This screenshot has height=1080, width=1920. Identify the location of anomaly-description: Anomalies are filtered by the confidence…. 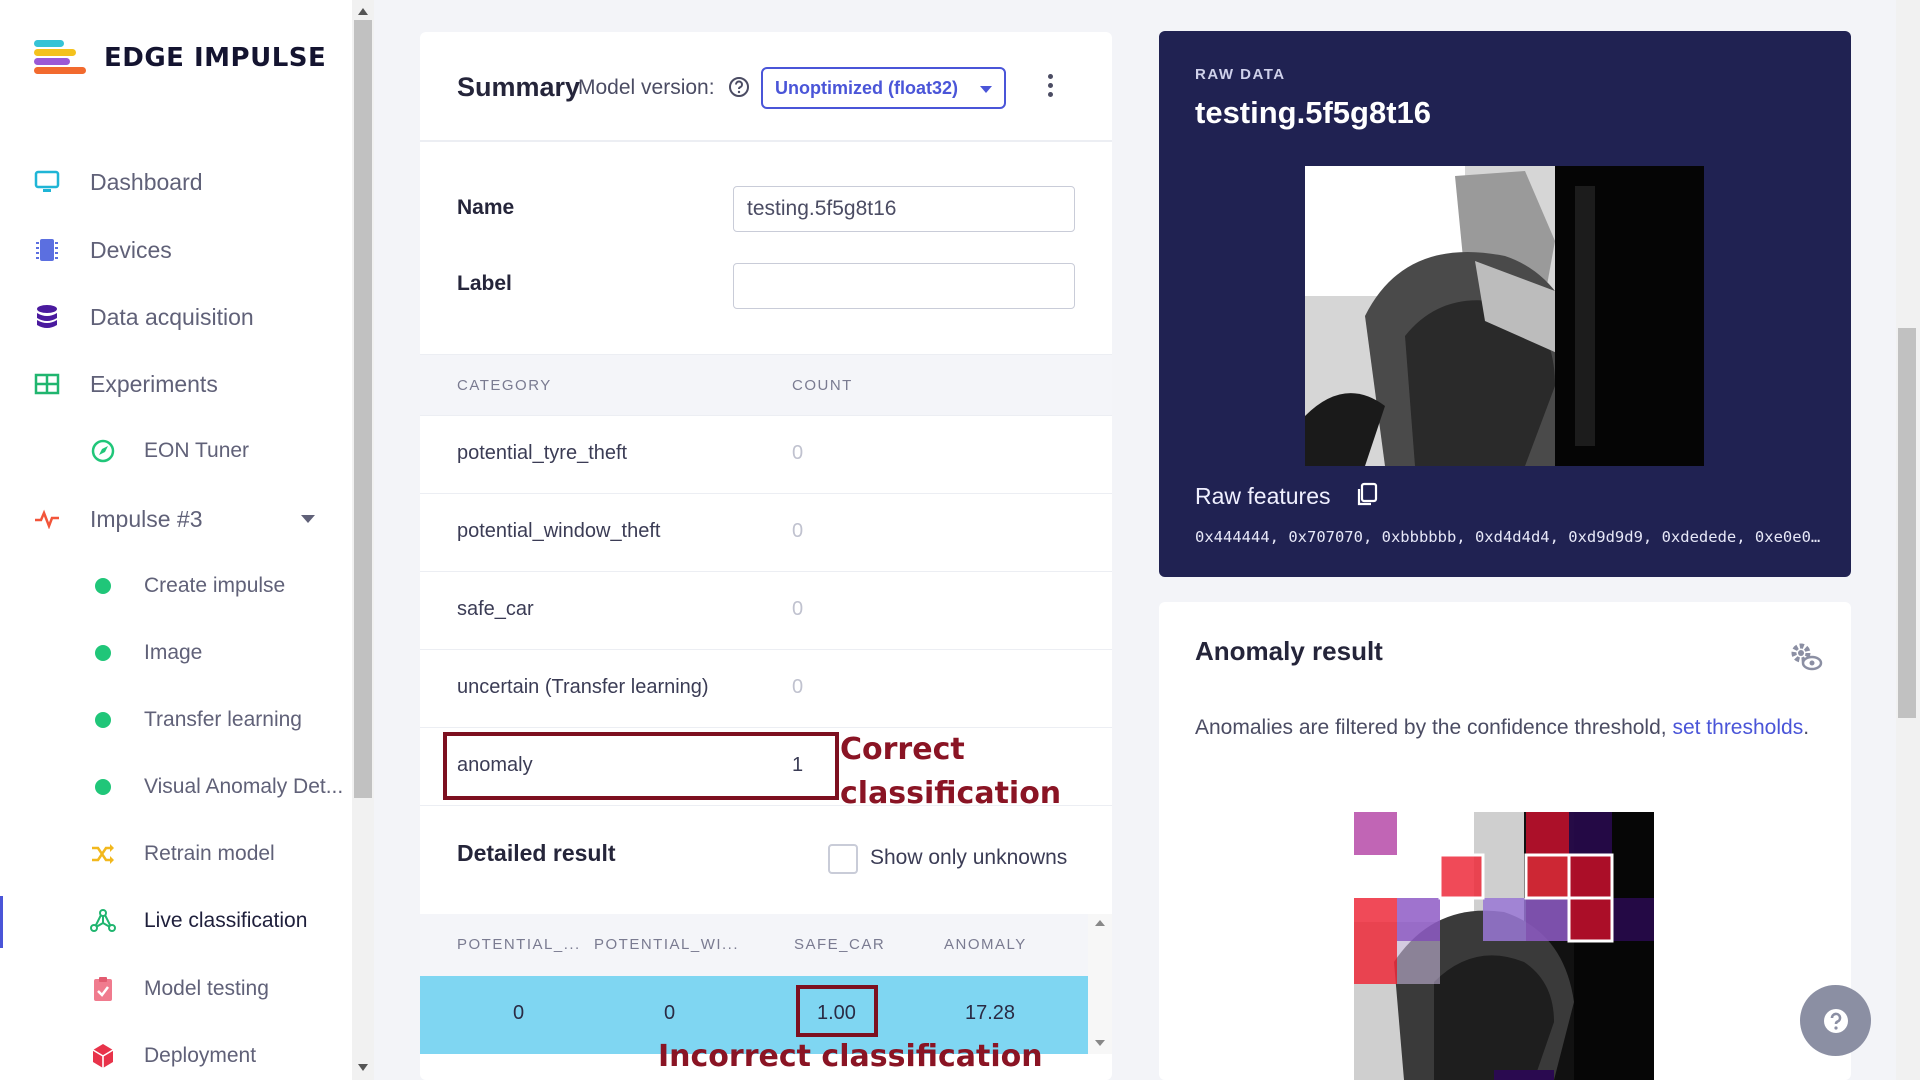
(1505, 727).